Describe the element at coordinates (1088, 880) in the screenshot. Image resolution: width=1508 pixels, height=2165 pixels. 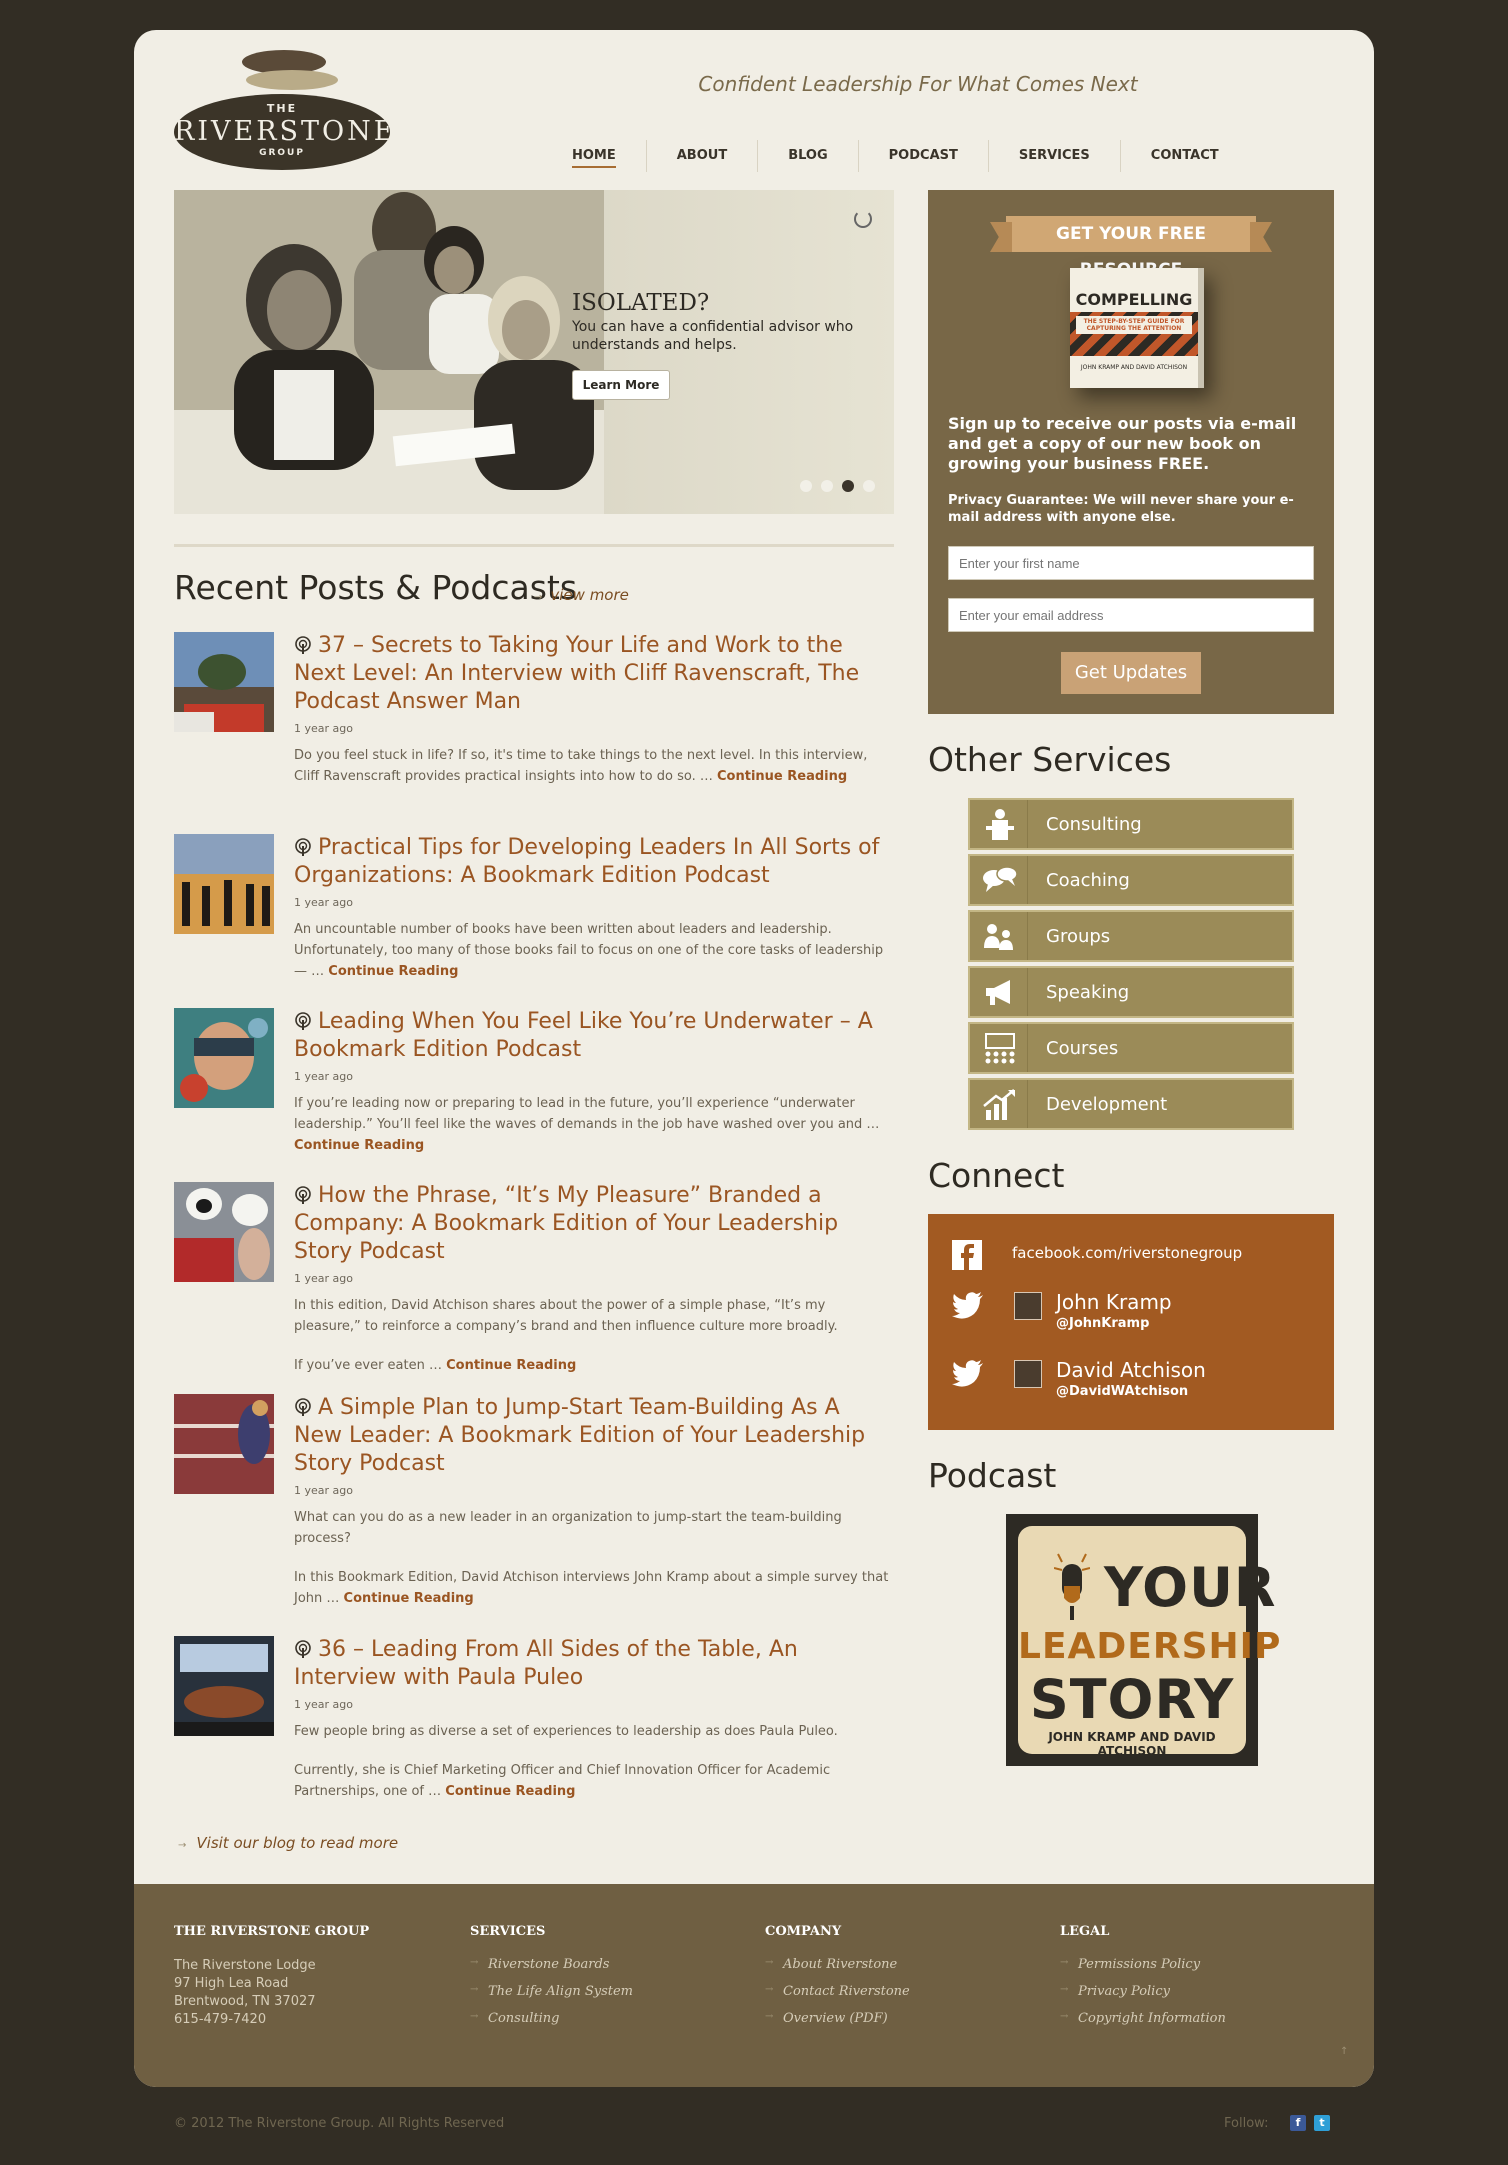
I see `service-label: Coaching` at that location.